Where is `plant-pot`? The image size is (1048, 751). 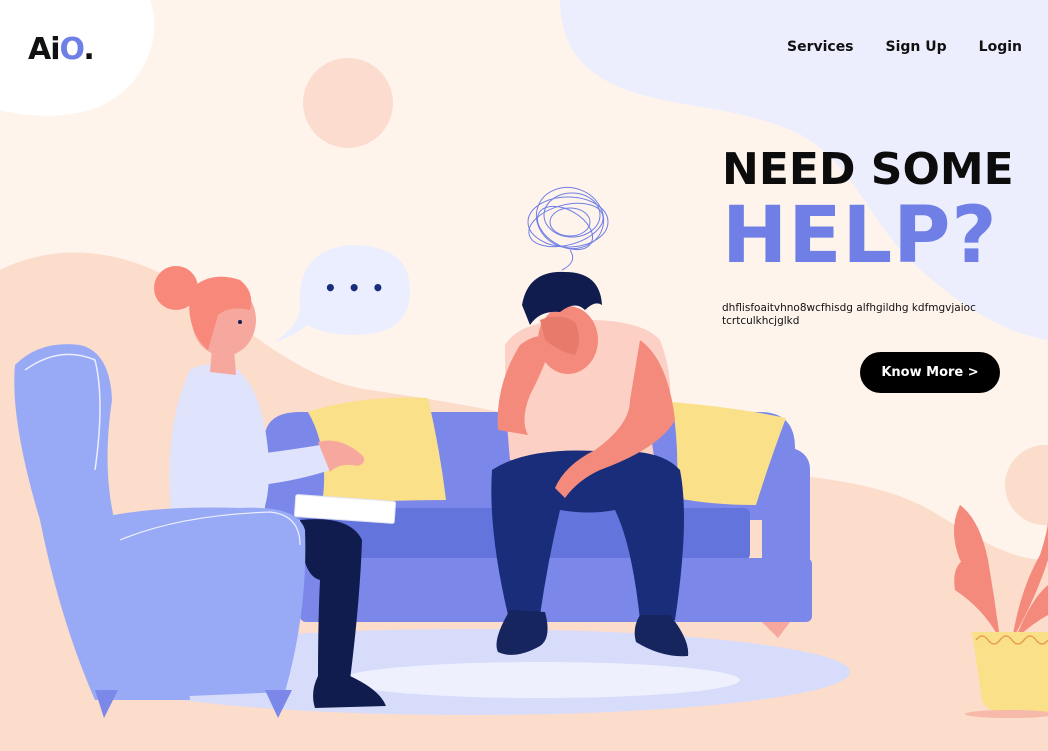 plant-pot is located at coordinates (1010, 673).